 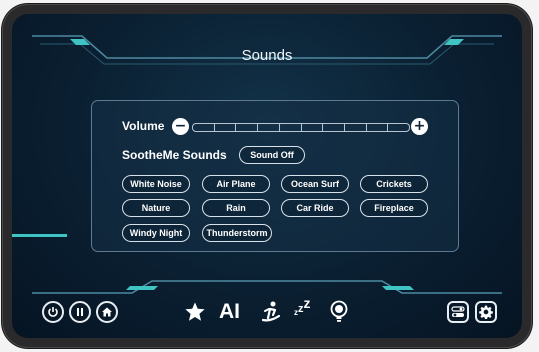 I want to click on star-icon, so click(x=195, y=312).